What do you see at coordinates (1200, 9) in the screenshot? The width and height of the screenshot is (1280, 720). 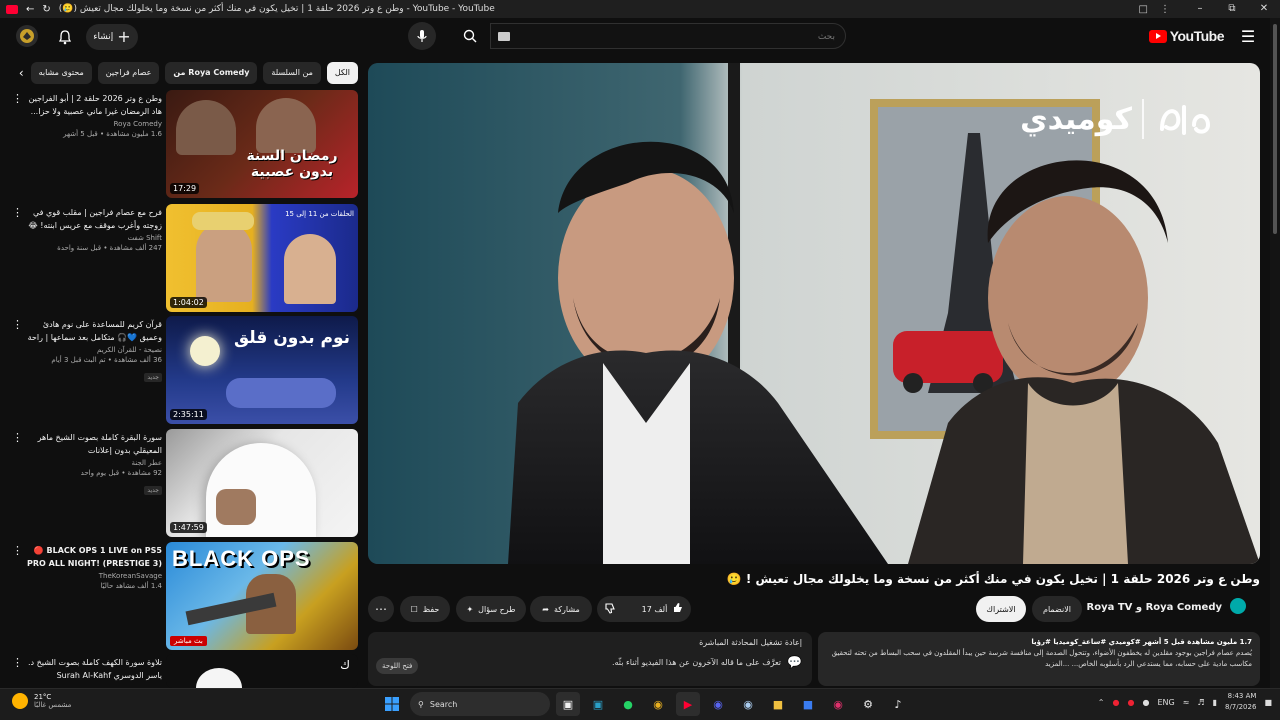 I see `minimize-button: –` at bounding box center [1200, 9].